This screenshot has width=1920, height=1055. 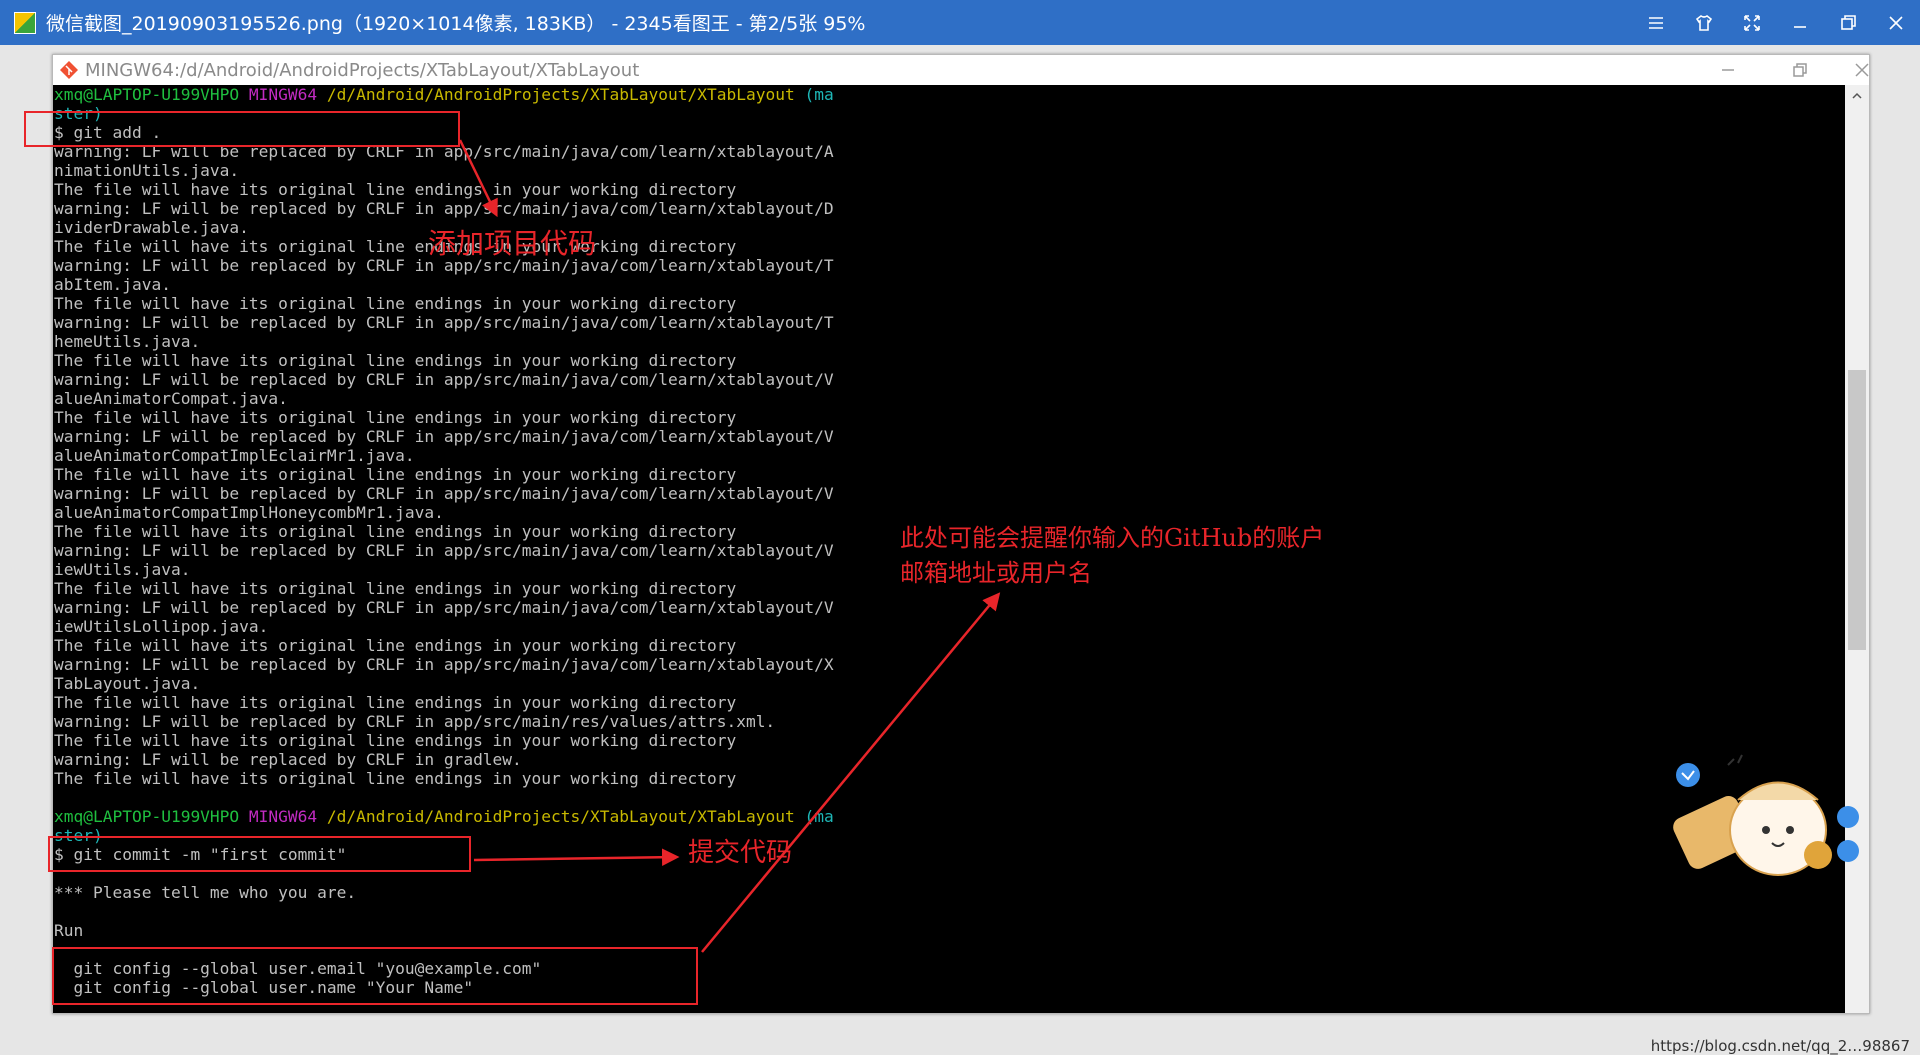 I want to click on skin-icon, so click(x=1704, y=22).